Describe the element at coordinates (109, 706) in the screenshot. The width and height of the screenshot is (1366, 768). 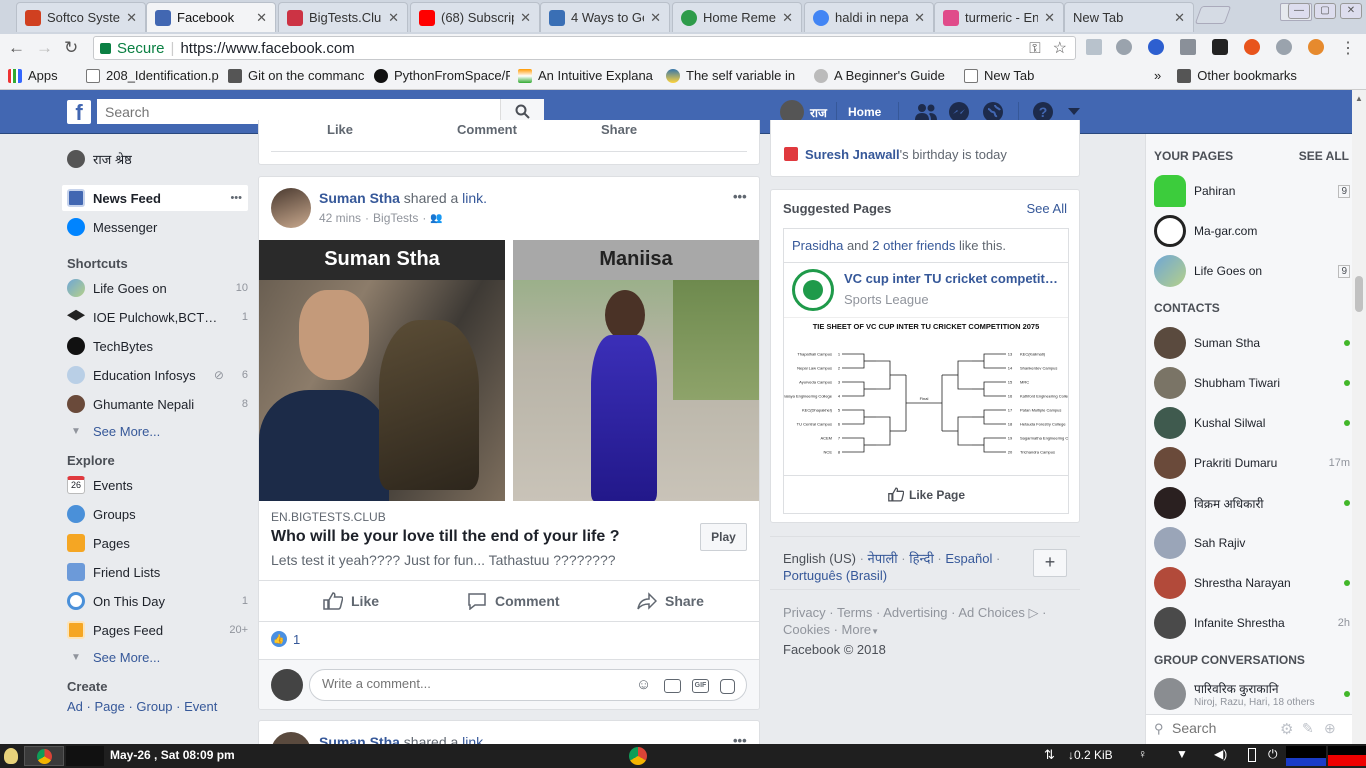
I see `create-page-link: Page` at that location.